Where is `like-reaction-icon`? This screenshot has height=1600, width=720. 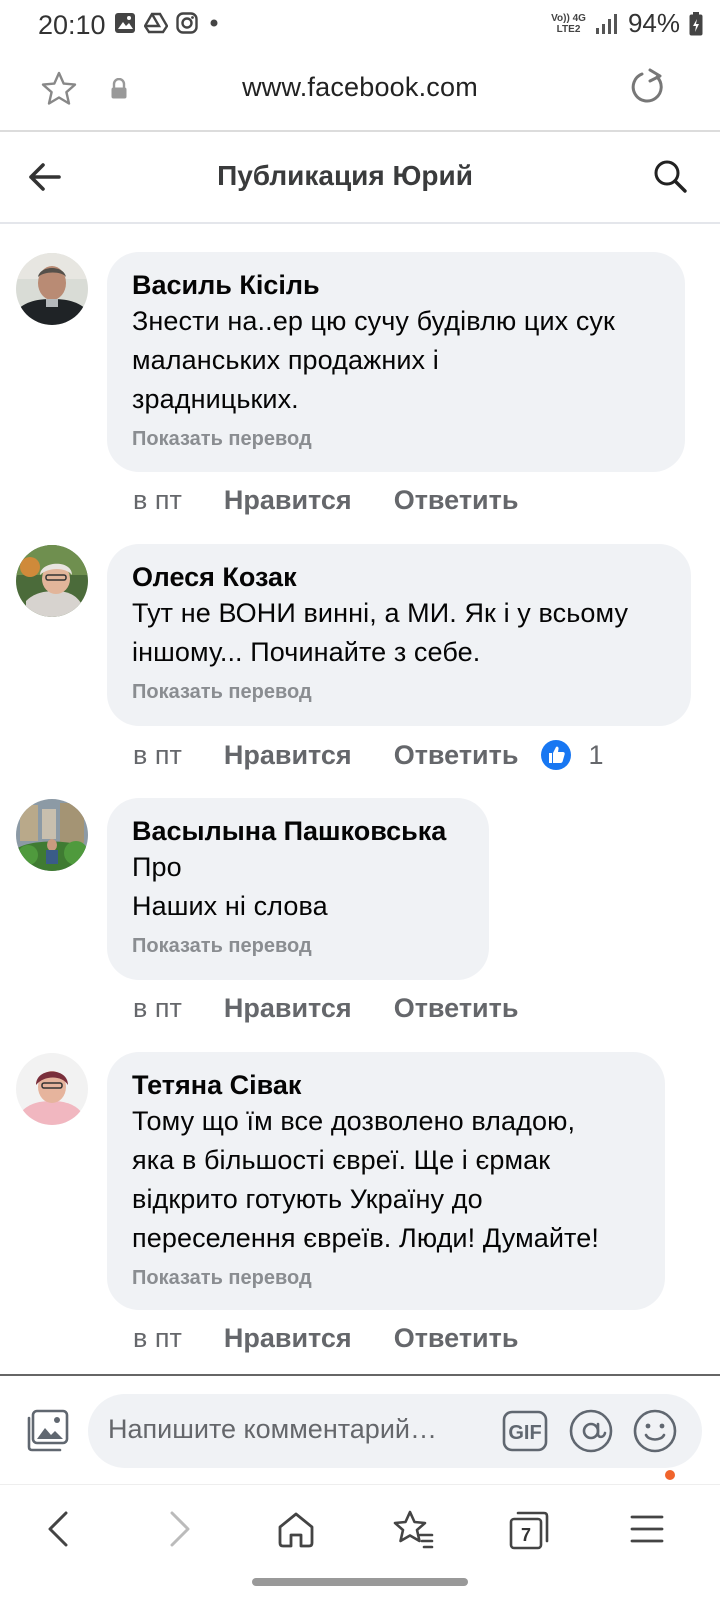
like-reaction-icon is located at coordinates (556, 755).